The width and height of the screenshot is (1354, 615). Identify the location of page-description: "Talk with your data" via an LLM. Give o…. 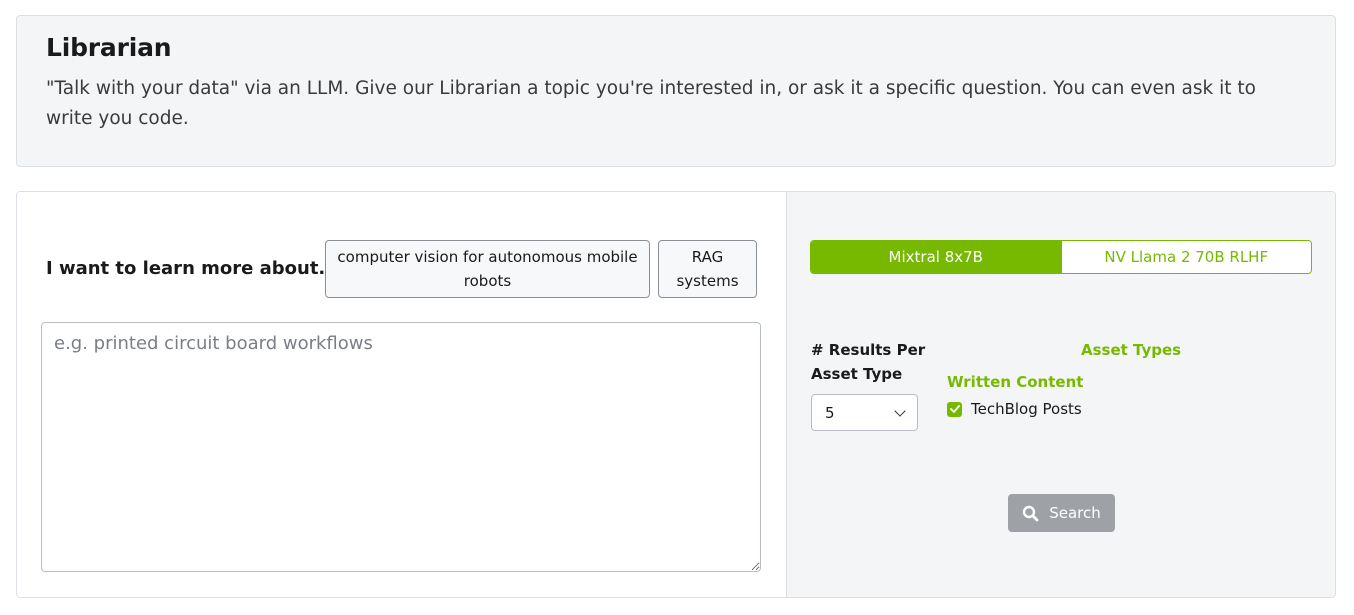
(651, 103).